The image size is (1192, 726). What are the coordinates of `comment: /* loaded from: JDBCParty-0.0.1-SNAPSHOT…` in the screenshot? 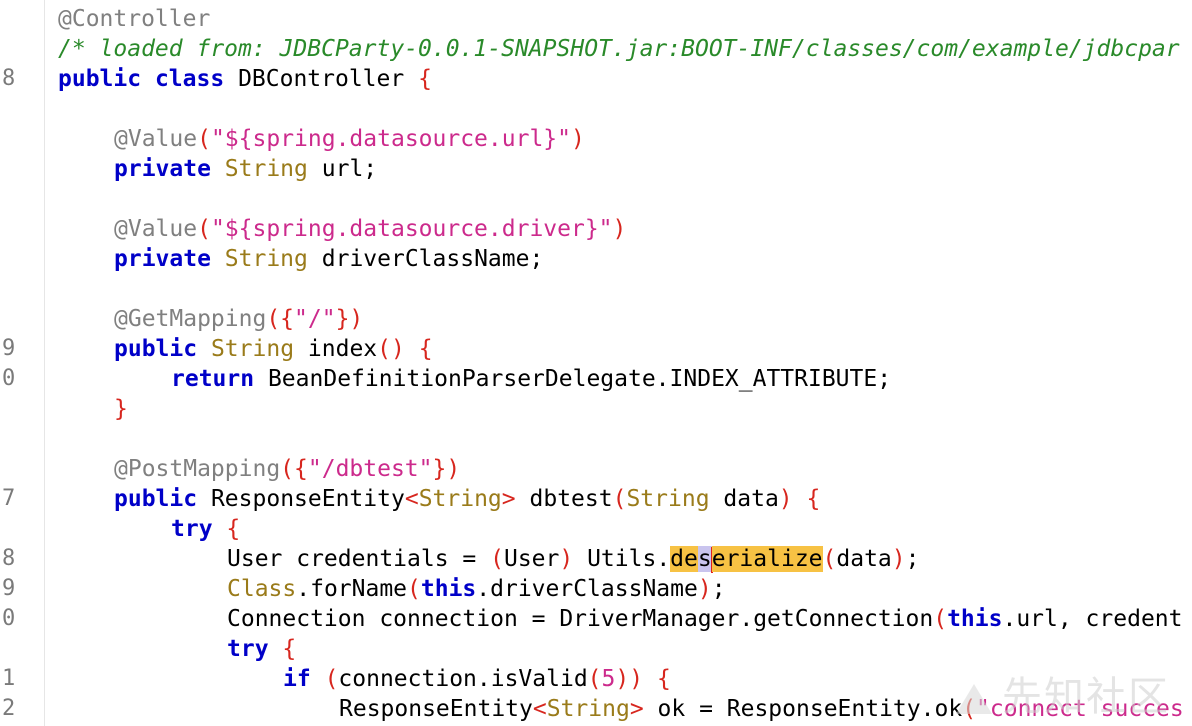 It's located at (619, 49).